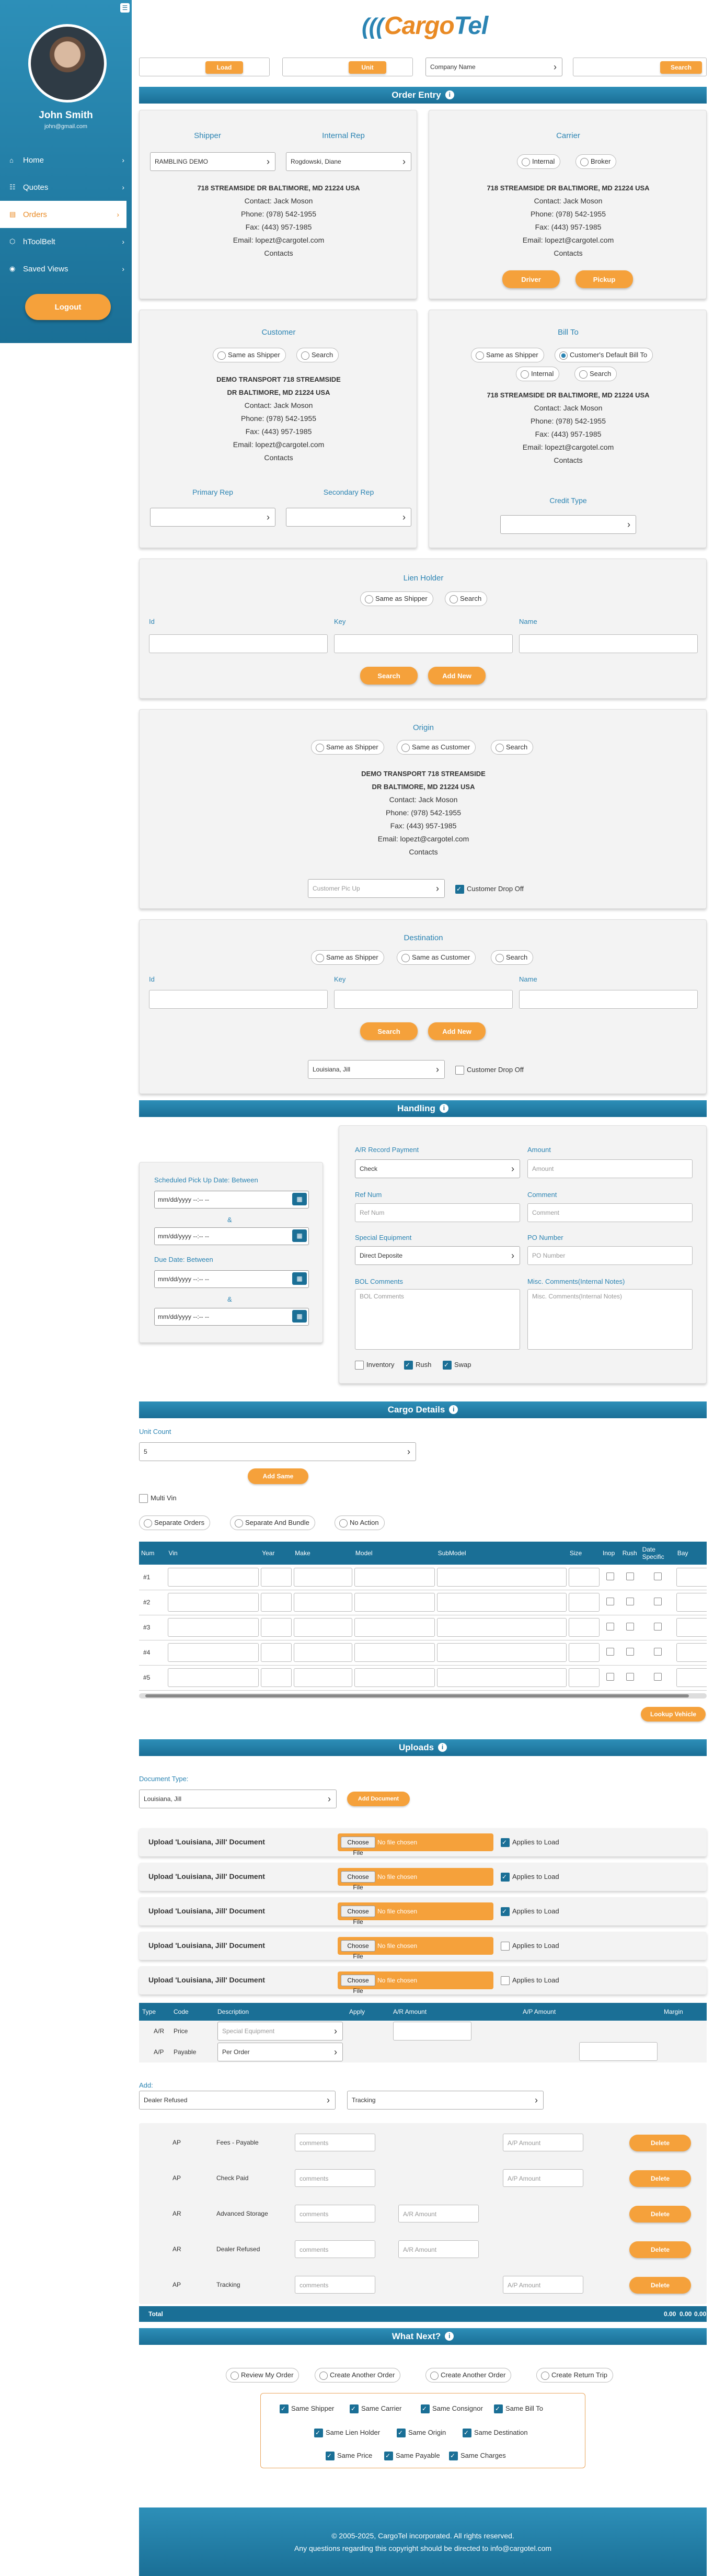 The height and width of the screenshot is (2576, 714). What do you see at coordinates (389, 1031) in the screenshot?
I see `dest-search-button: Search` at bounding box center [389, 1031].